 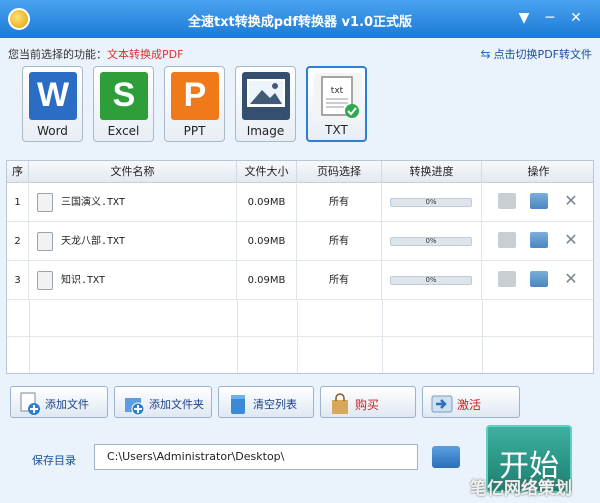 I want to click on table-row: 2 天龙八部.TXT 0.09MB 所有 0% ✕, so click(x=300, y=241).